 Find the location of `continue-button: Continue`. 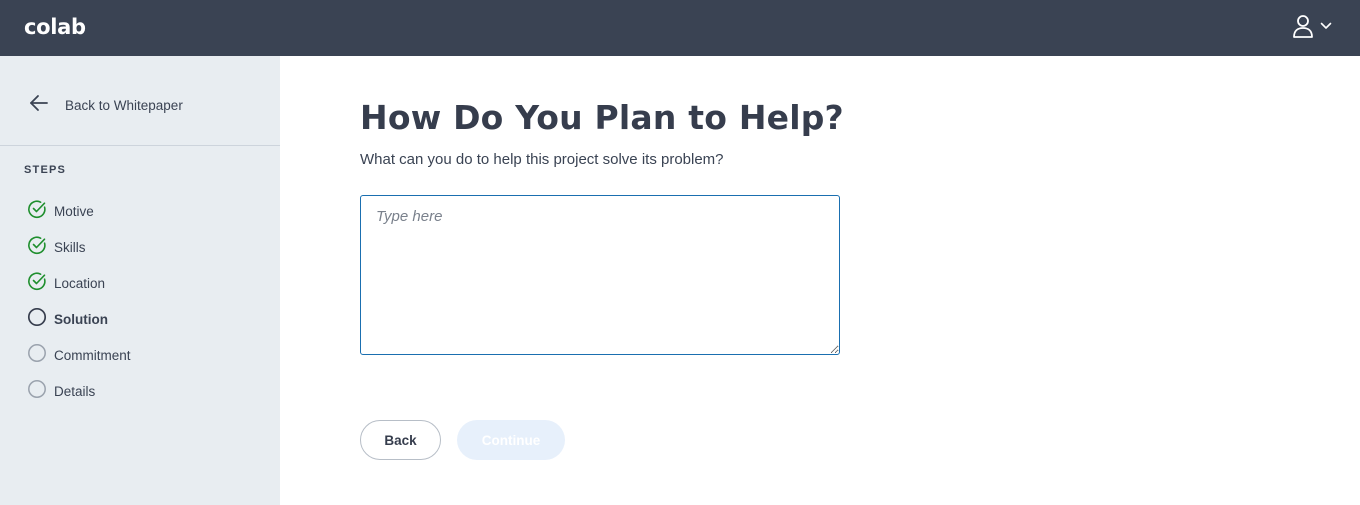

continue-button: Continue is located at coordinates (511, 440).